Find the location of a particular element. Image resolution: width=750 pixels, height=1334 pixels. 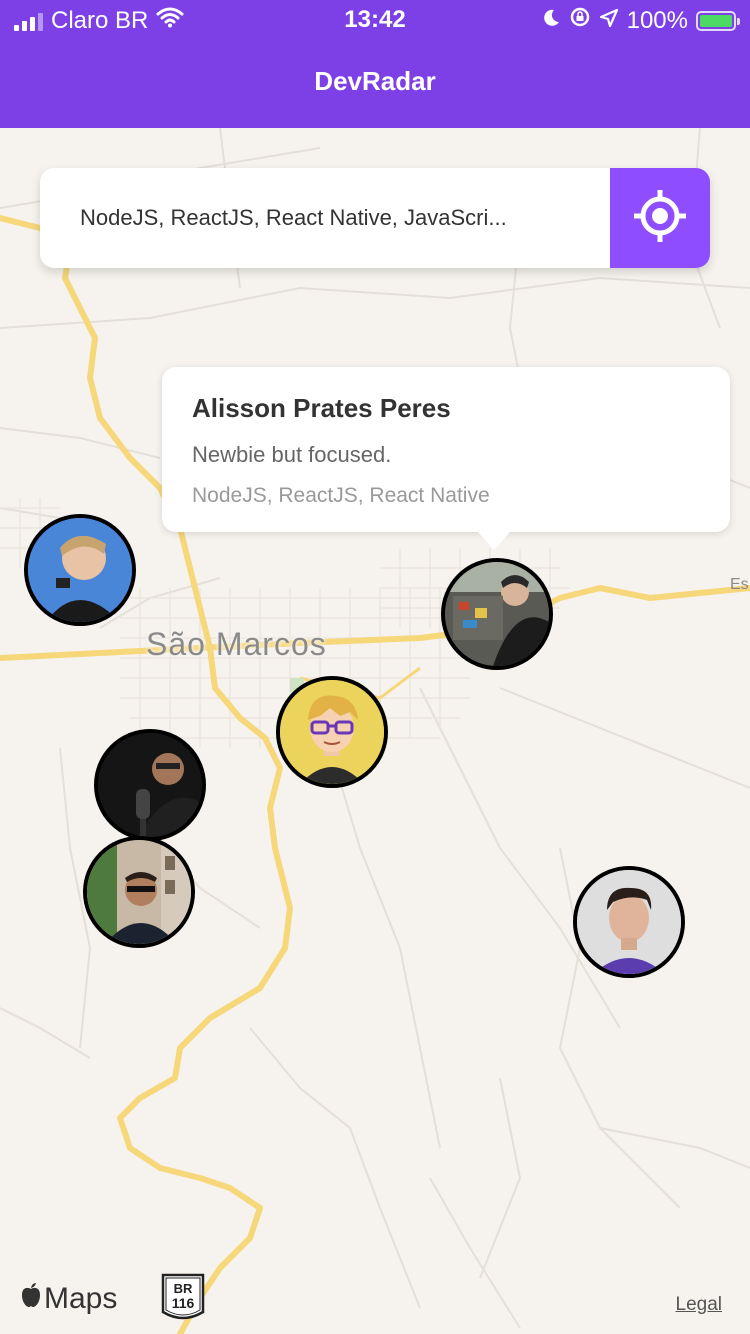

location-arrow-icon is located at coordinates (609, 21).